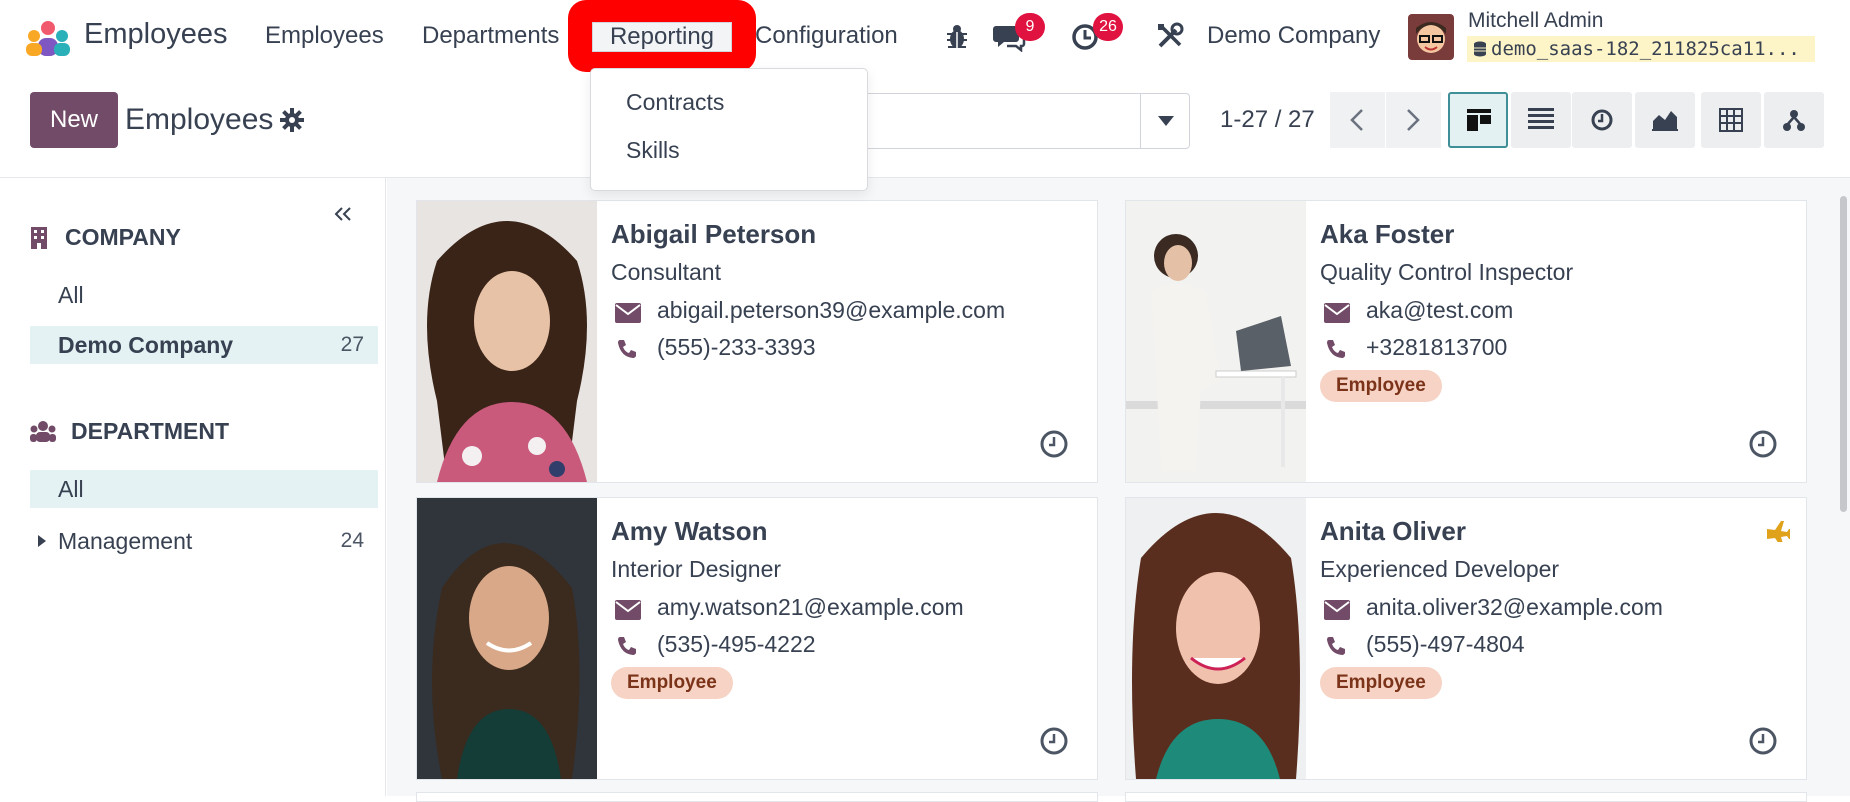 The height and width of the screenshot is (802, 1850). What do you see at coordinates (125, 541) in the screenshot?
I see `department-filter-label: Management` at bounding box center [125, 541].